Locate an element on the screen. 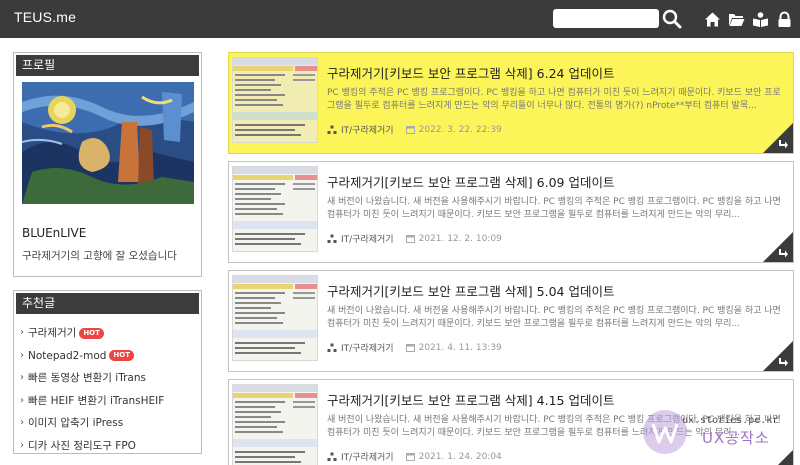 The image size is (800, 465). profile-title: 프로필 is located at coordinates (107, 65).